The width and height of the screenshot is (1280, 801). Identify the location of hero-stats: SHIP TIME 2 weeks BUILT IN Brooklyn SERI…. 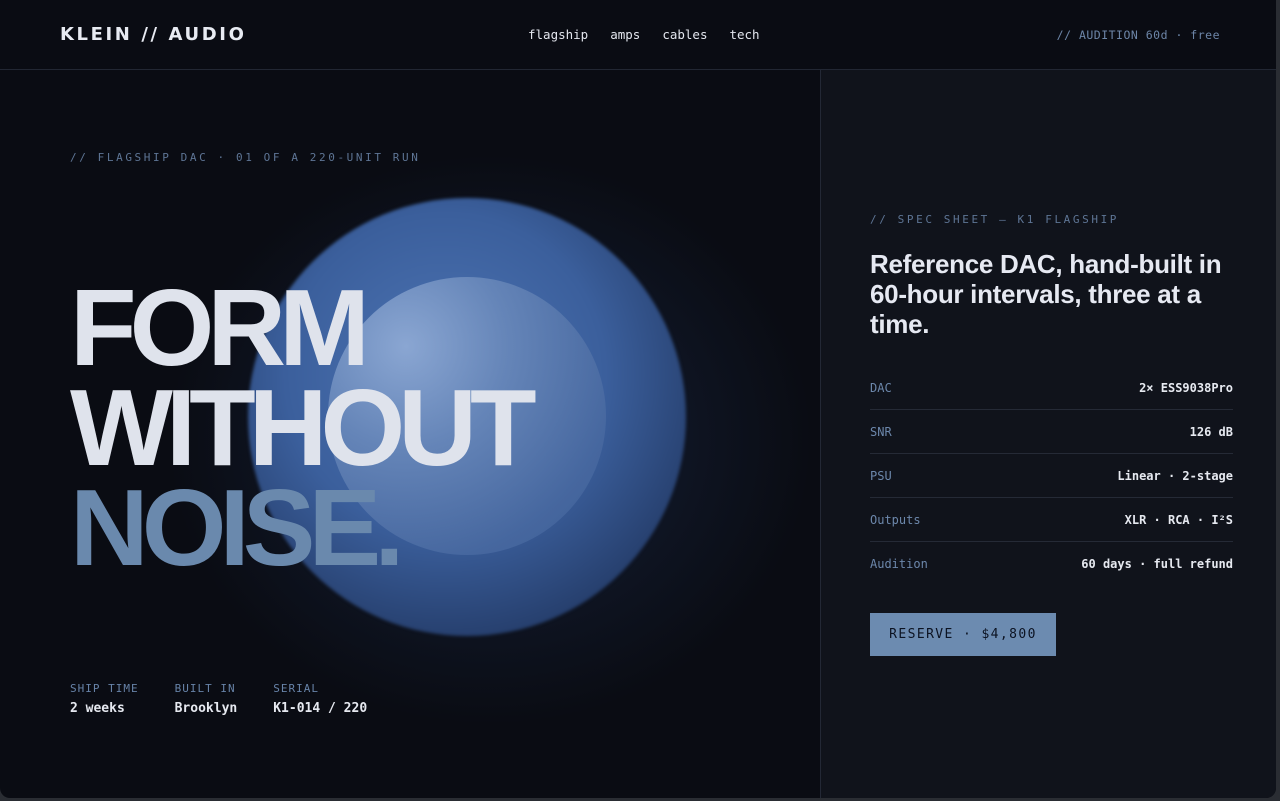
(218, 699).